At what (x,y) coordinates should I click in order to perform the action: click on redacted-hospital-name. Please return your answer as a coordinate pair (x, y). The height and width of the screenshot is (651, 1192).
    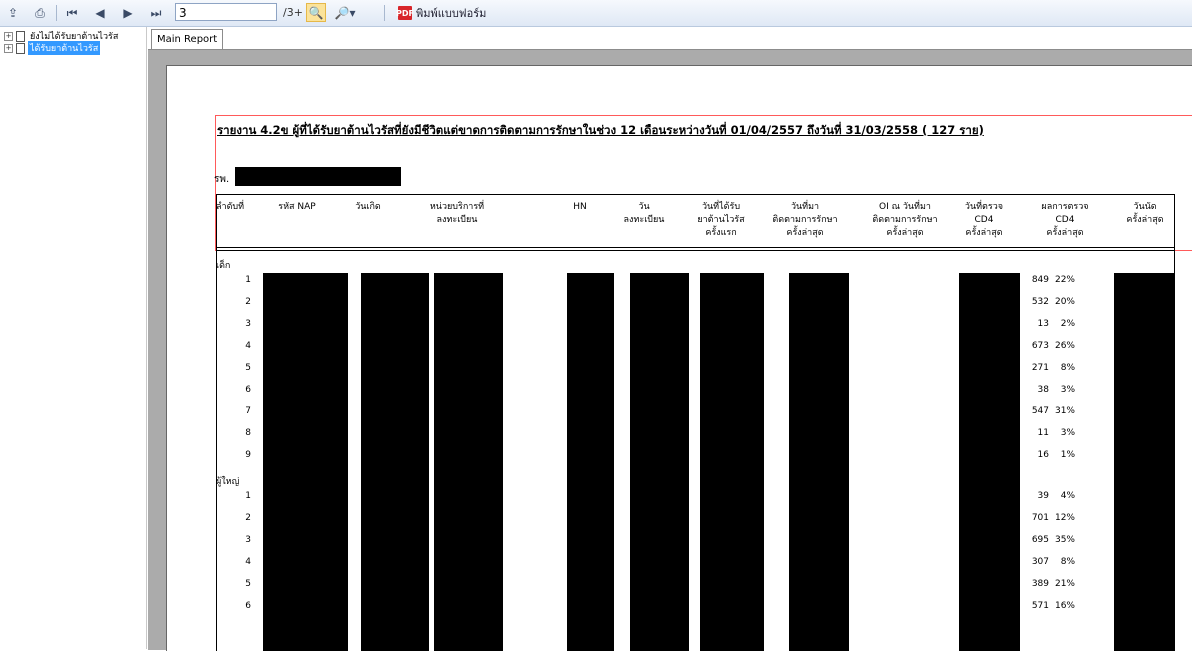
    Looking at the image, I should click on (318, 176).